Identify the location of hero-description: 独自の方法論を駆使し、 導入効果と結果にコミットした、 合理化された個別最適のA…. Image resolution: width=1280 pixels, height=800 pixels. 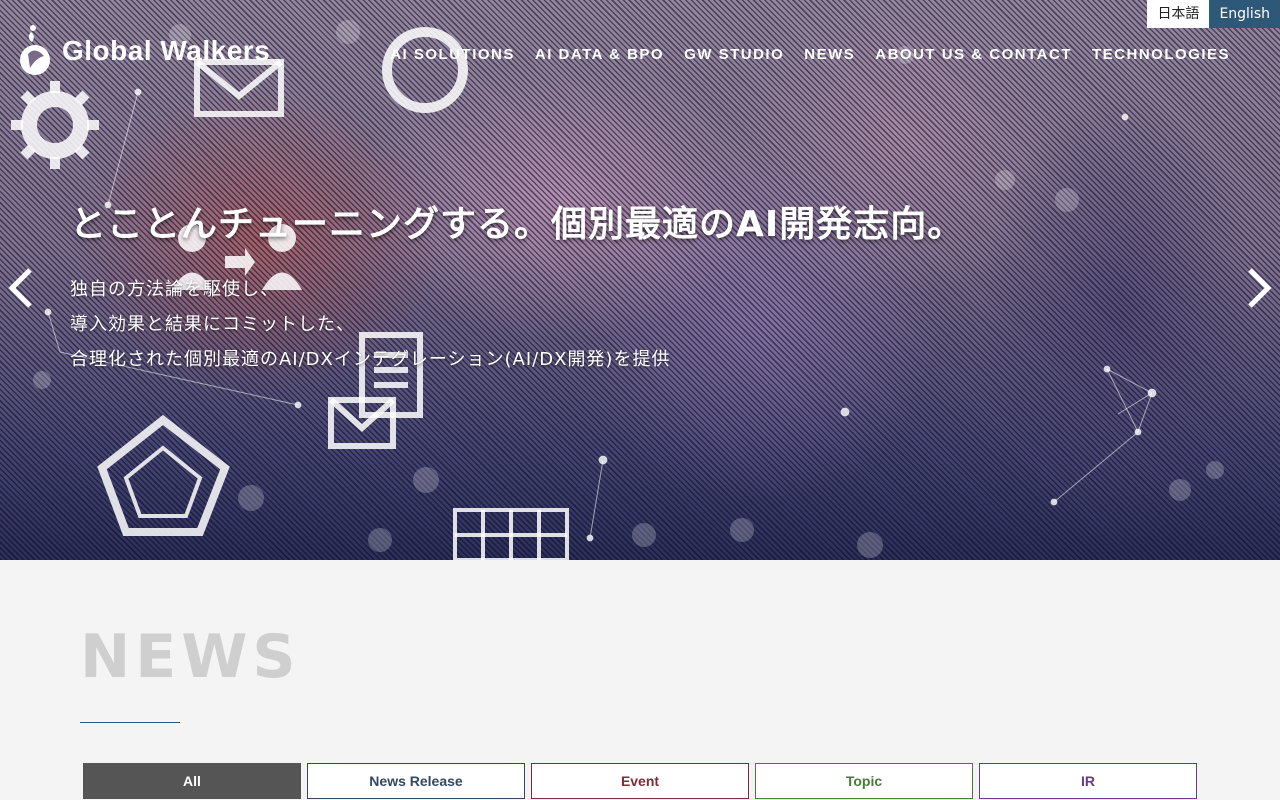
(370, 324).